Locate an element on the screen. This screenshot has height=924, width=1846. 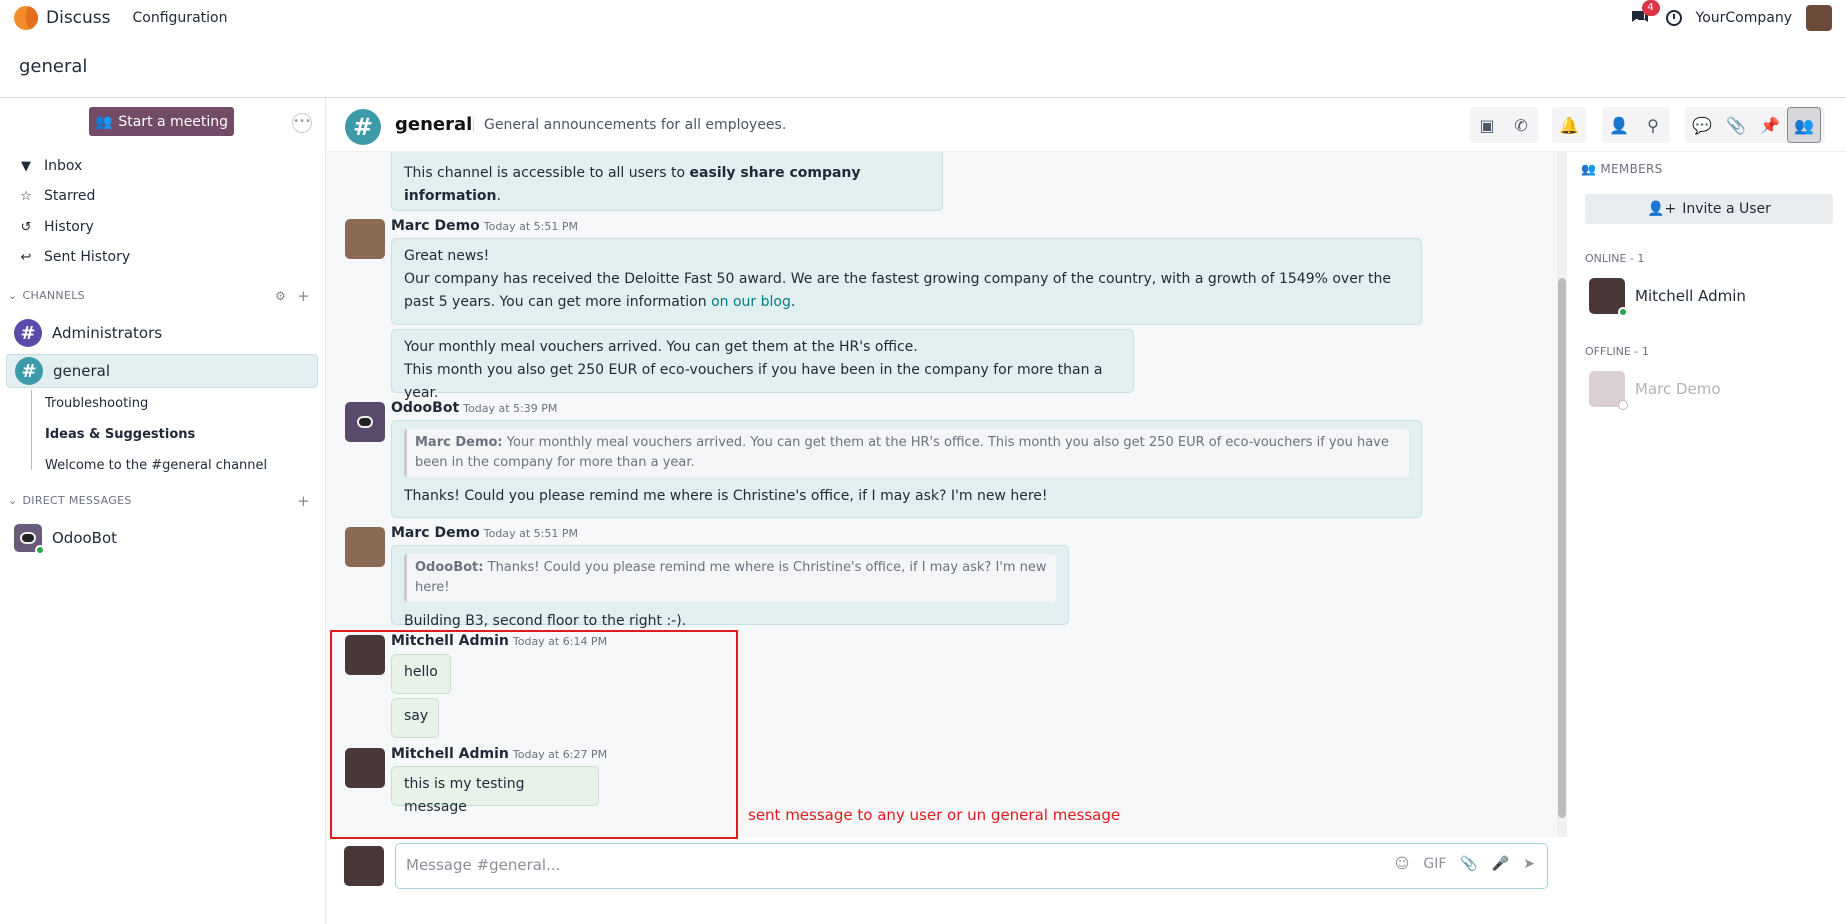
add-user-icon: 👤+ is located at coordinates (1662, 209).